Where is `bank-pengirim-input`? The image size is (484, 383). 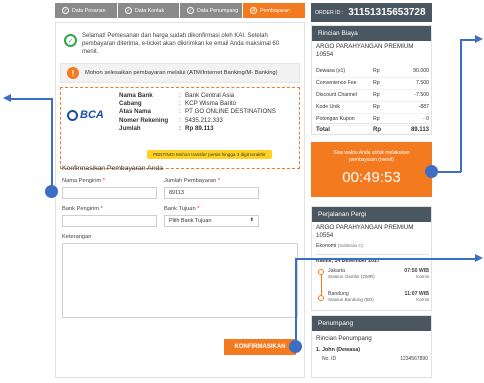 bank-pengirim-input is located at coordinates (109, 221).